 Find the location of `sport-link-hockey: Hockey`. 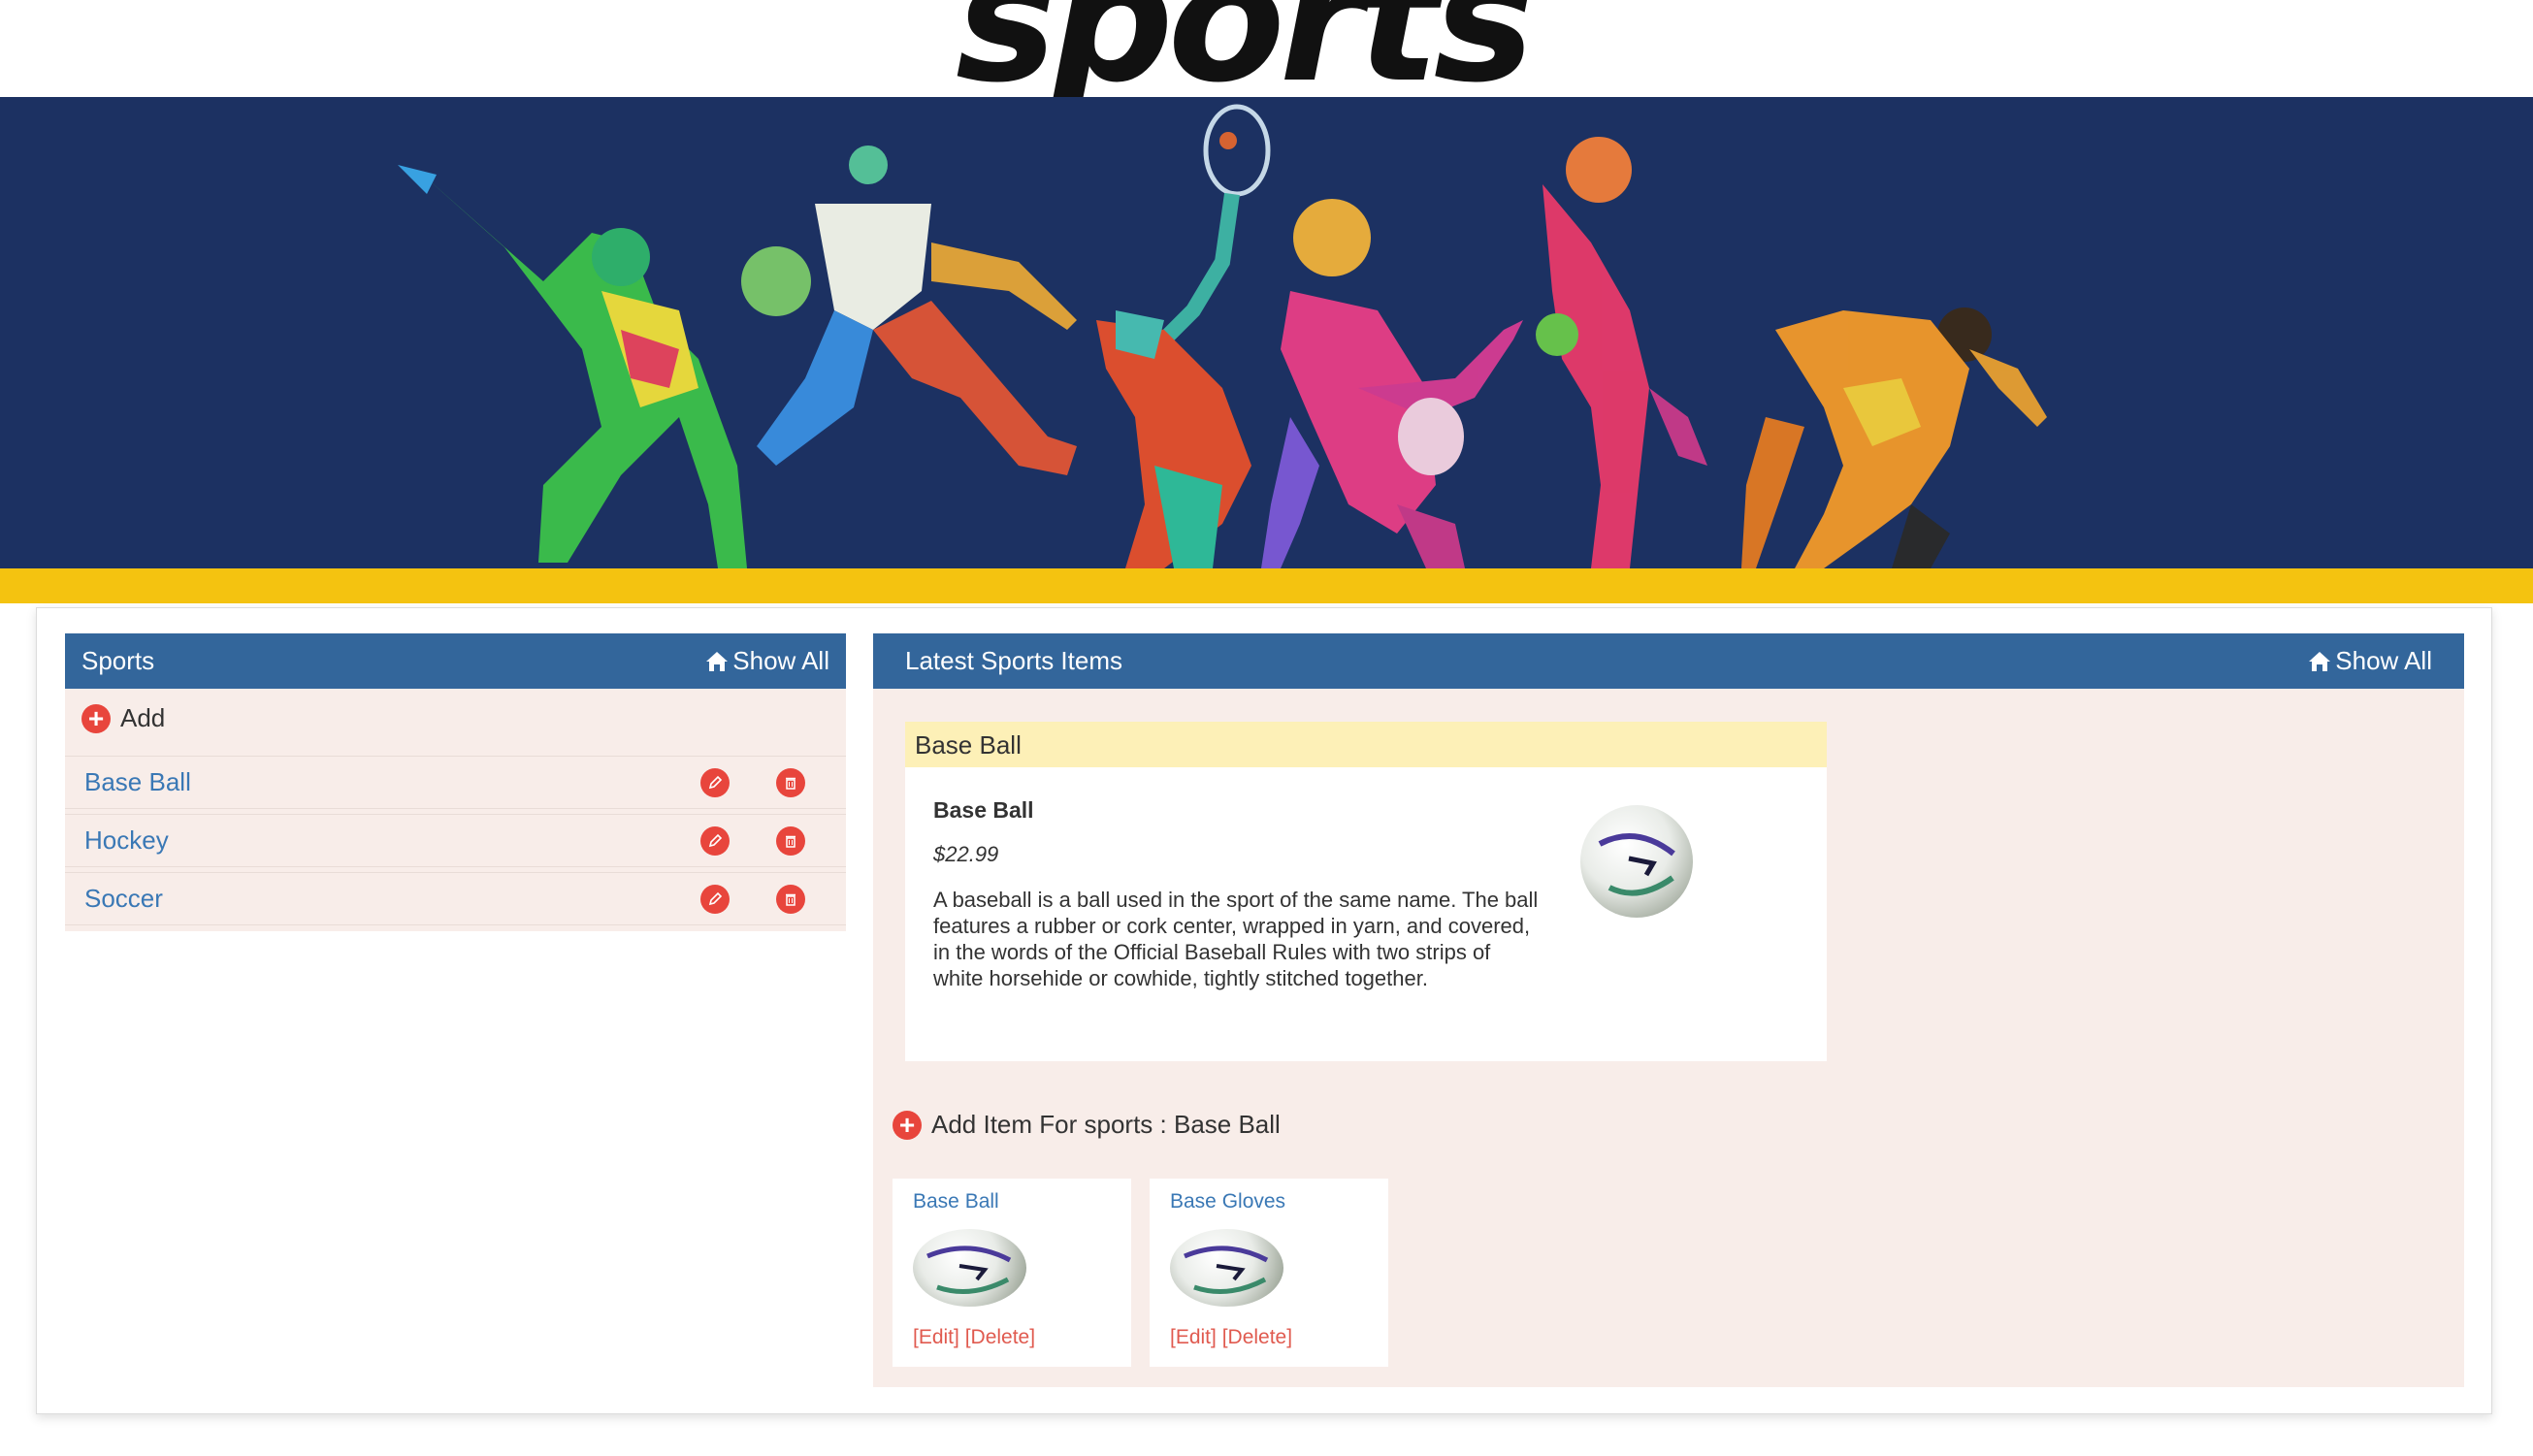

sport-link-hockey: Hockey is located at coordinates (126, 840).